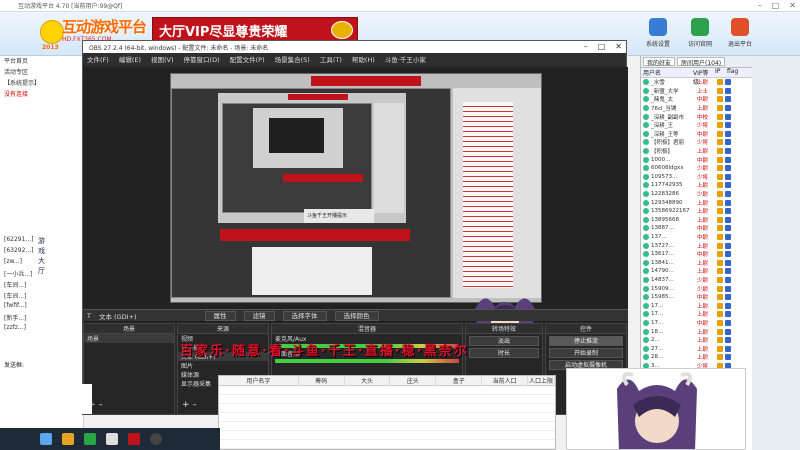  I want to click on user-row: 【积极】 上尉, so click(696, 151).